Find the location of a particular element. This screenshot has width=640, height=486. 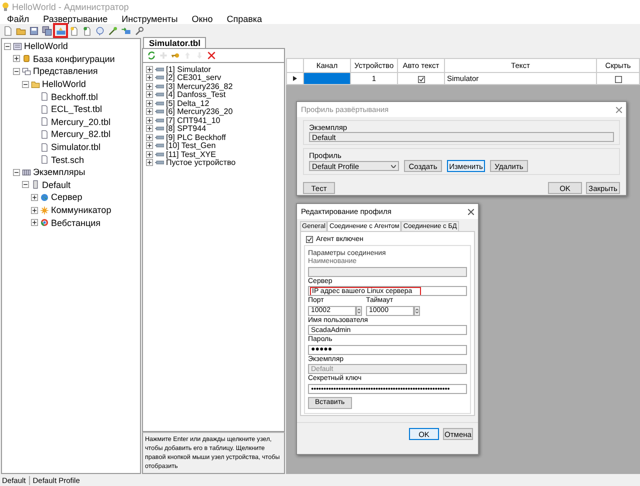

tree-item: Test.sch is located at coordinates (67, 159).